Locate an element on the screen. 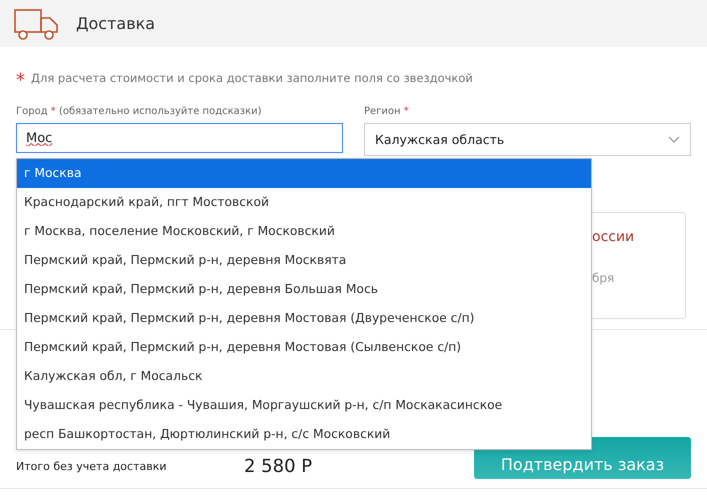 The width and height of the screenshot is (707, 496). truck-icon is located at coordinates (36, 24).